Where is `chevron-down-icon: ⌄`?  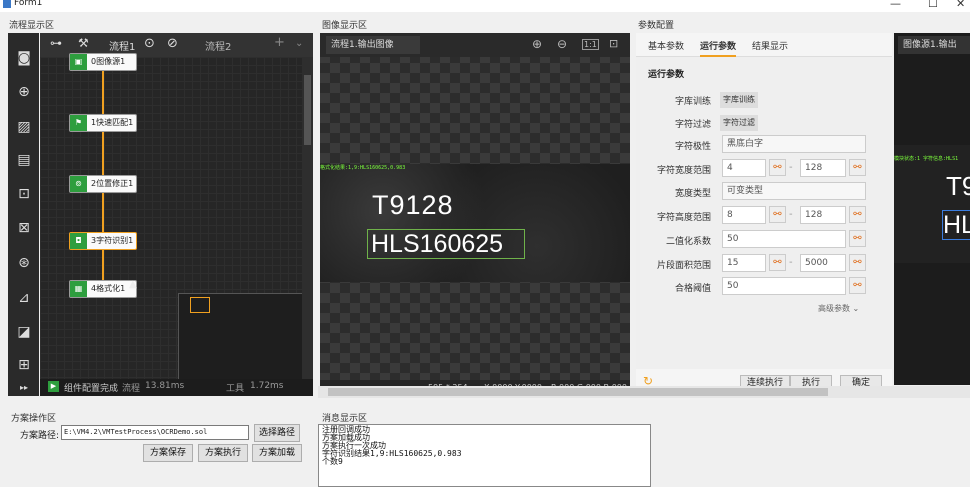
chevron-down-icon: ⌄ is located at coordinates (299, 43).